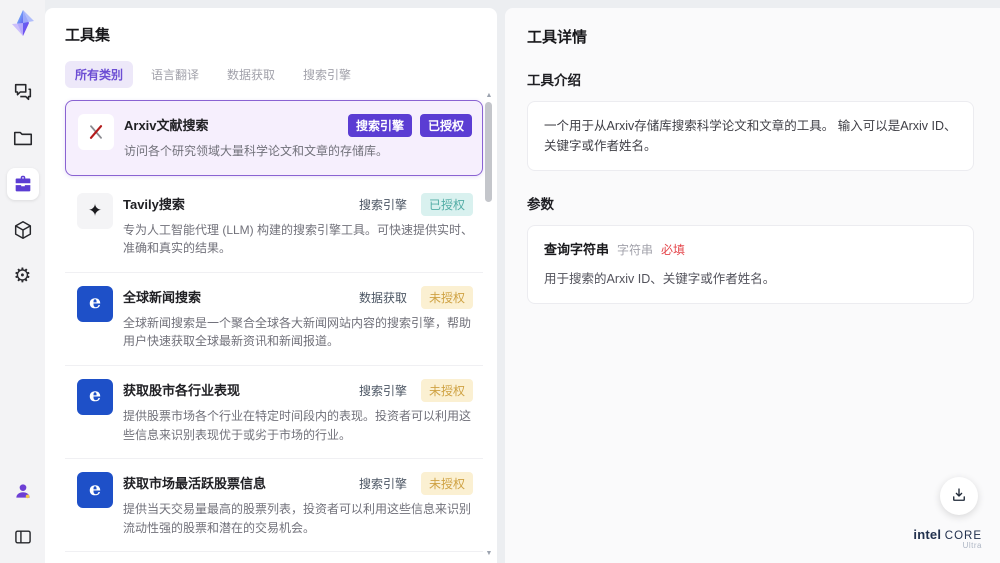 This screenshot has height=563, width=1000. What do you see at coordinates (182, 390) in the screenshot?
I see `tool-name: 获取股市各行业表现` at bounding box center [182, 390].